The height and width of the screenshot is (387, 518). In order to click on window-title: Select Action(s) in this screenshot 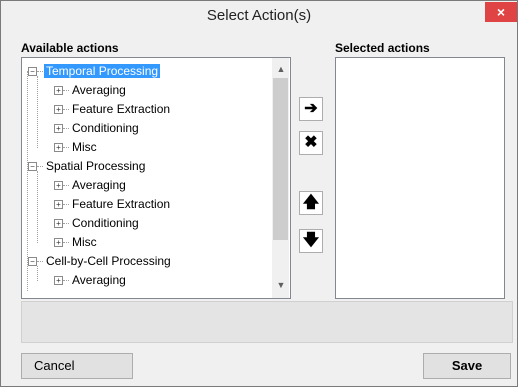, I will do `click(259, 15)`.